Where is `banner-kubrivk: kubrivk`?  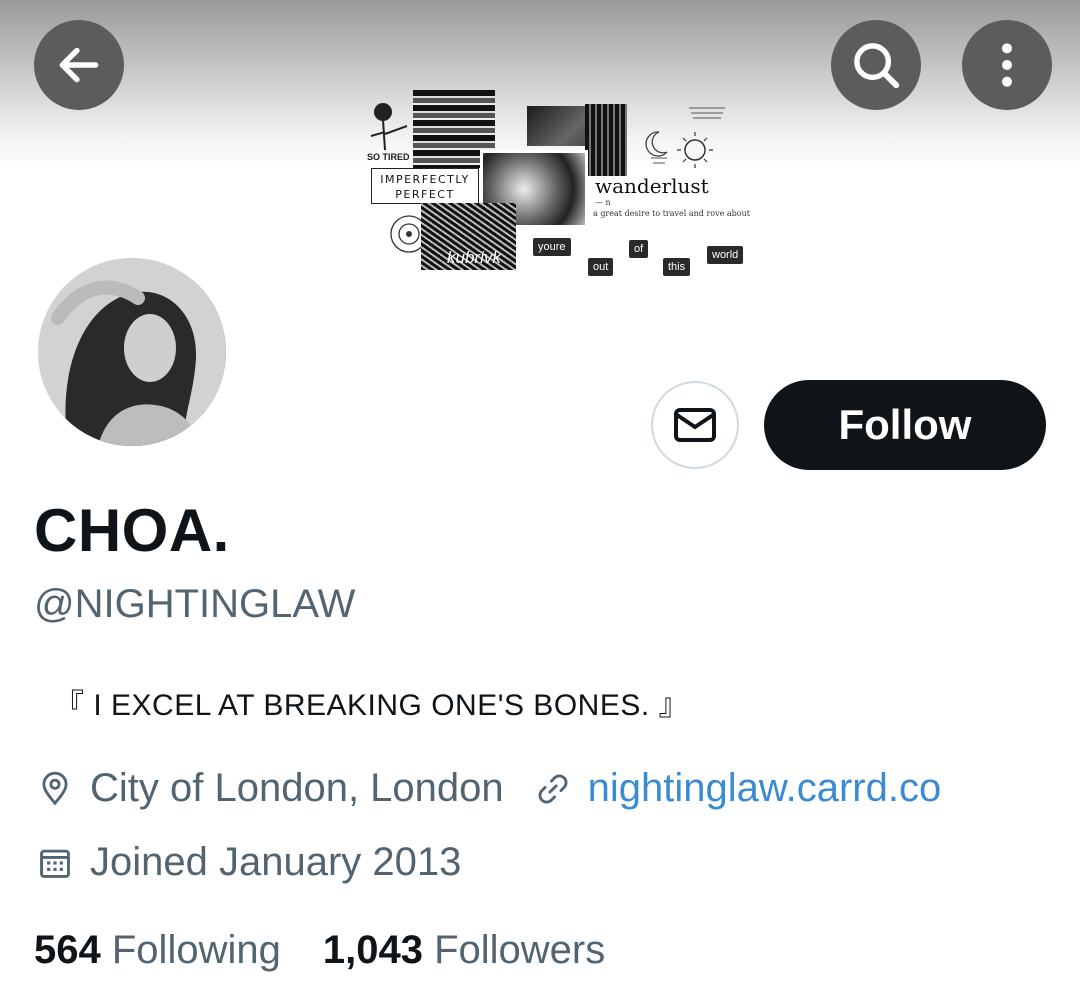 banner-kubrivk: kubrivk is located at coordinates (474, 257).